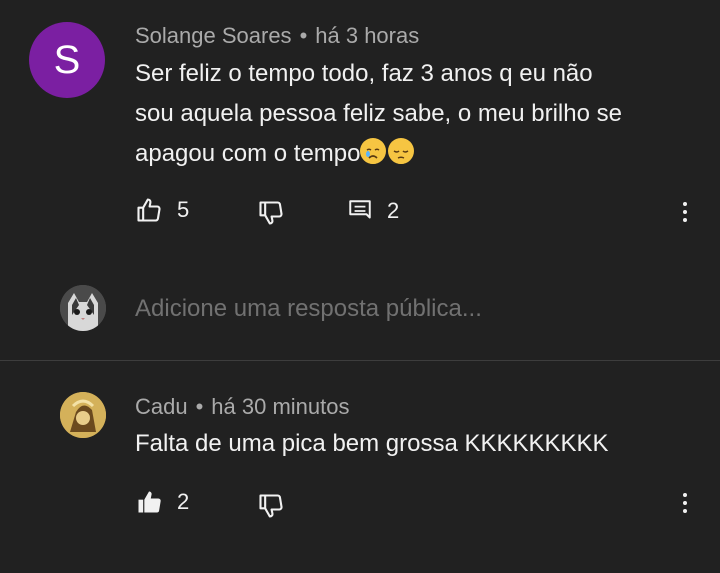  I want to click on avatar-letter: S, so click(67, 59).